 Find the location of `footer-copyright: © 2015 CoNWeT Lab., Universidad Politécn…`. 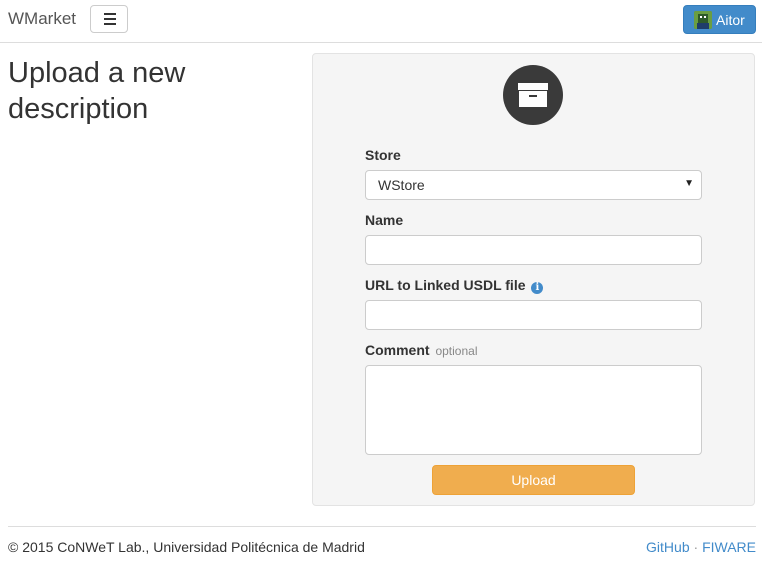

footer-copyright: © 2015 CoNWeT Lab., Universidad Politécn… is located at coordinates (186, 547).